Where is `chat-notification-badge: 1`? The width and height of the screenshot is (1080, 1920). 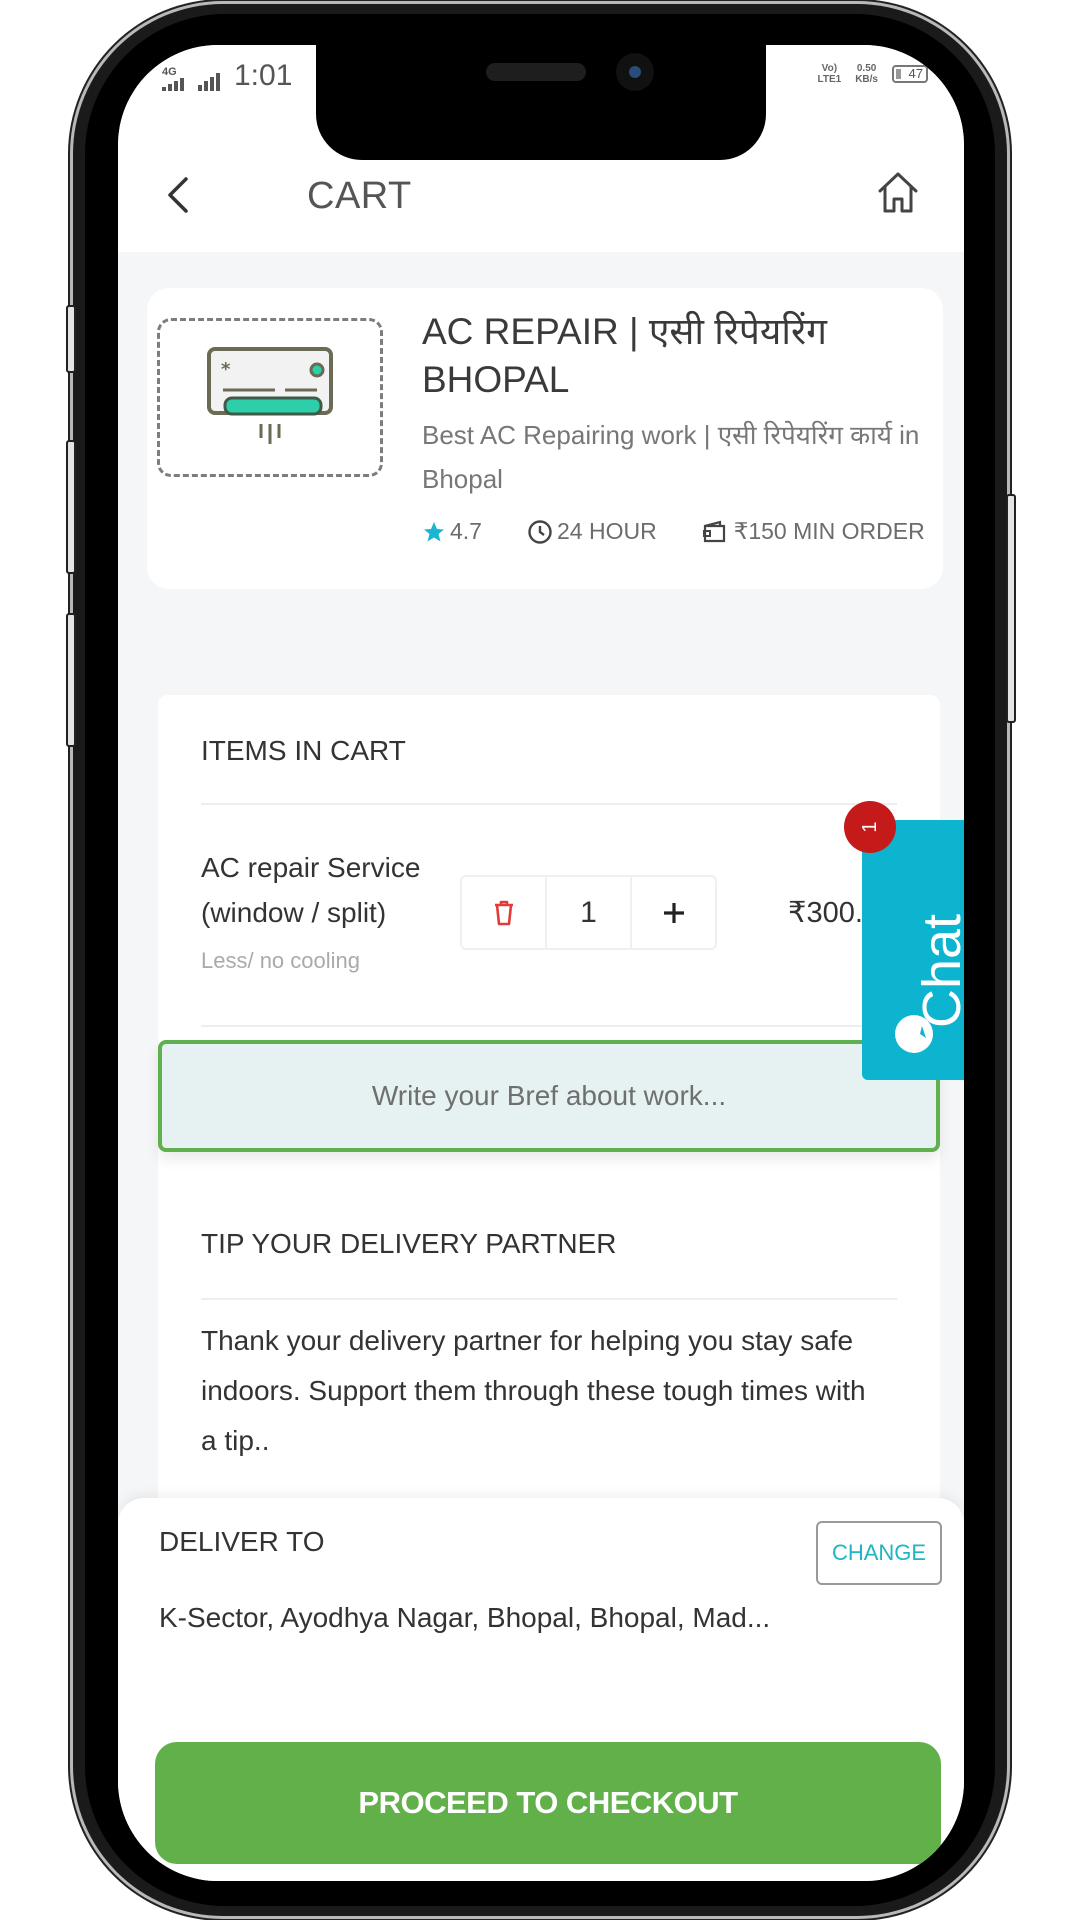
chat-notification-badge: 1 is located at coordinates (870, 827).